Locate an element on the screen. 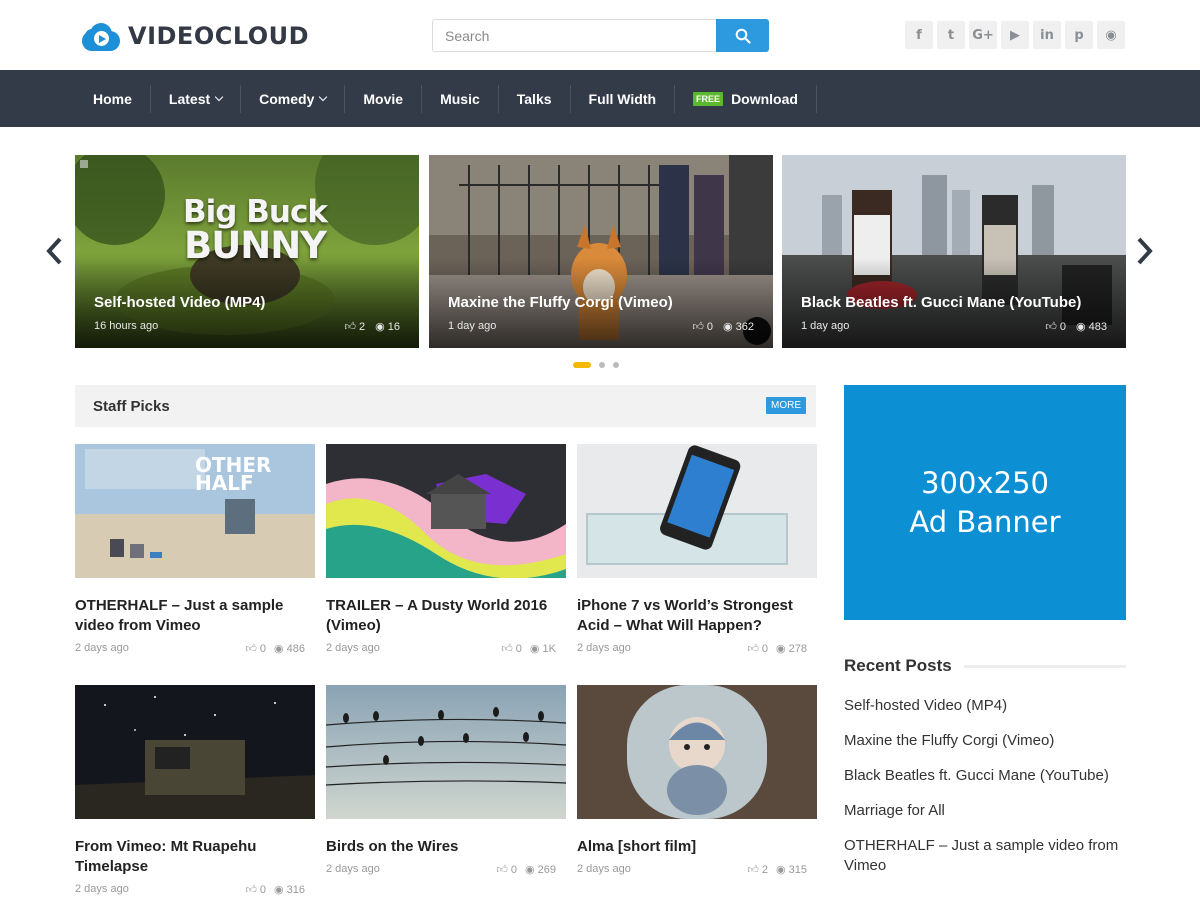  video-card: Birds on the Wires 2 days ago 👍︎ 0 ◉ 269 is located at coordinates (446, 782).